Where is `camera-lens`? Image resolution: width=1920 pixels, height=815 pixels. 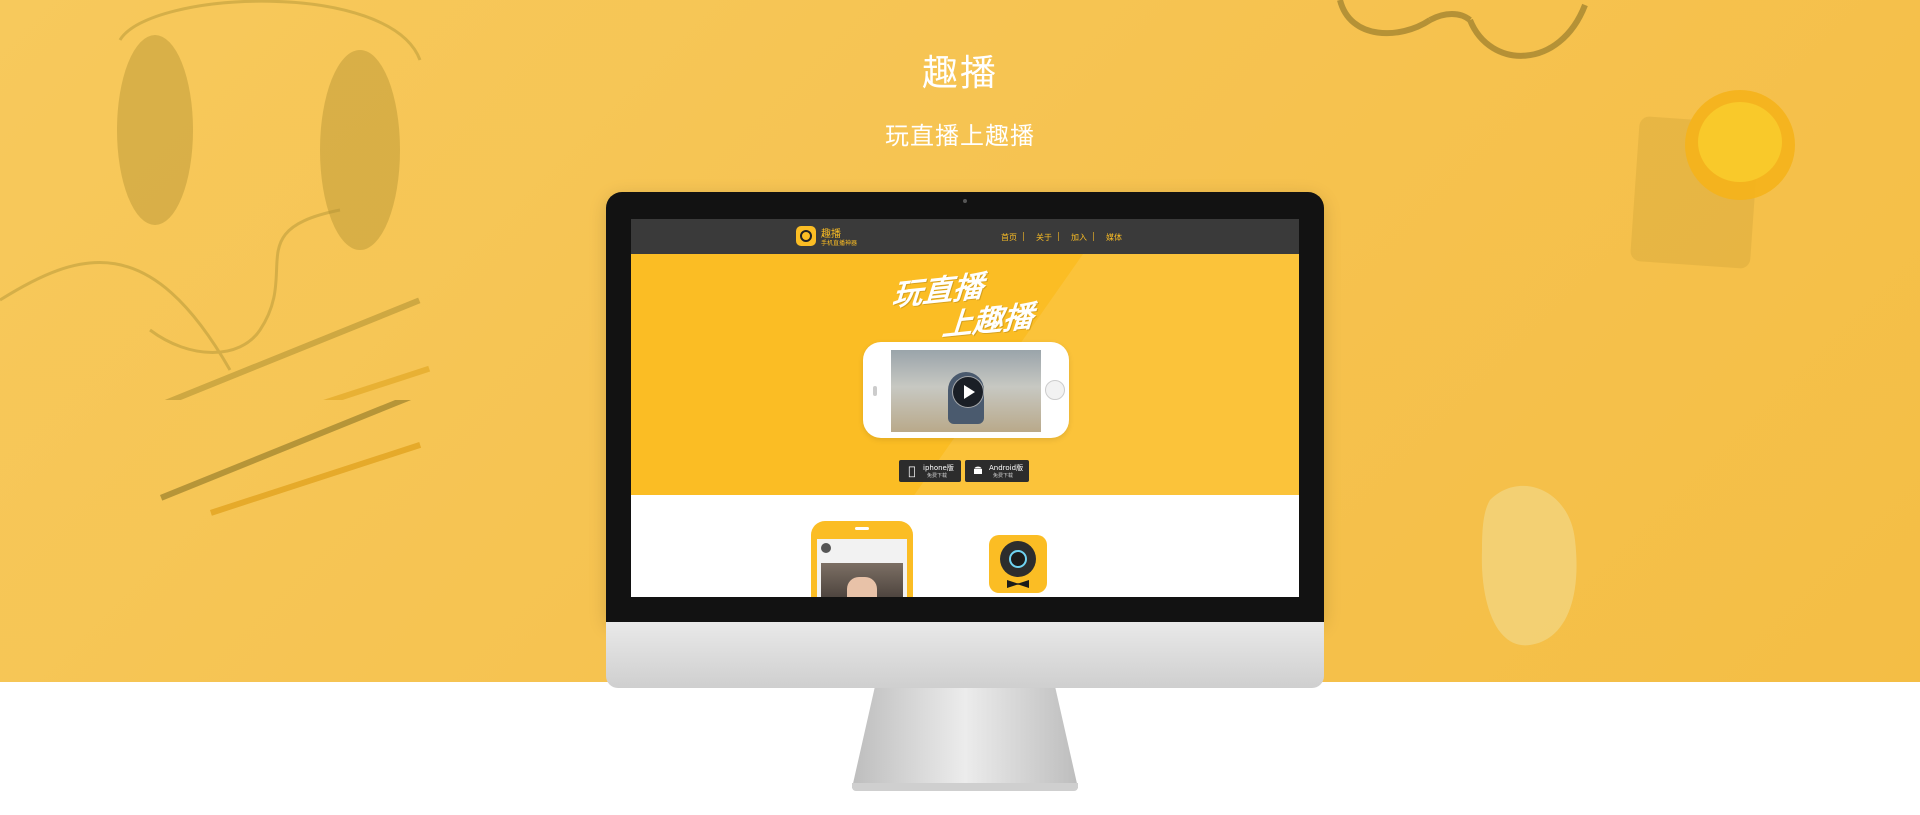 camera-lens is located at coordinates (1018, 559).